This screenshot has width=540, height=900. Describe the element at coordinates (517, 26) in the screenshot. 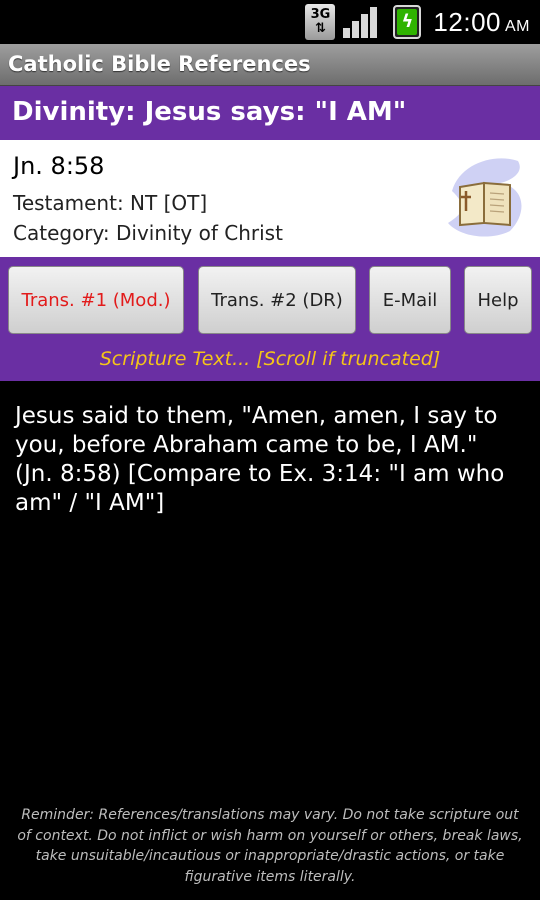

I see `clock-ampm: AM` at that location.